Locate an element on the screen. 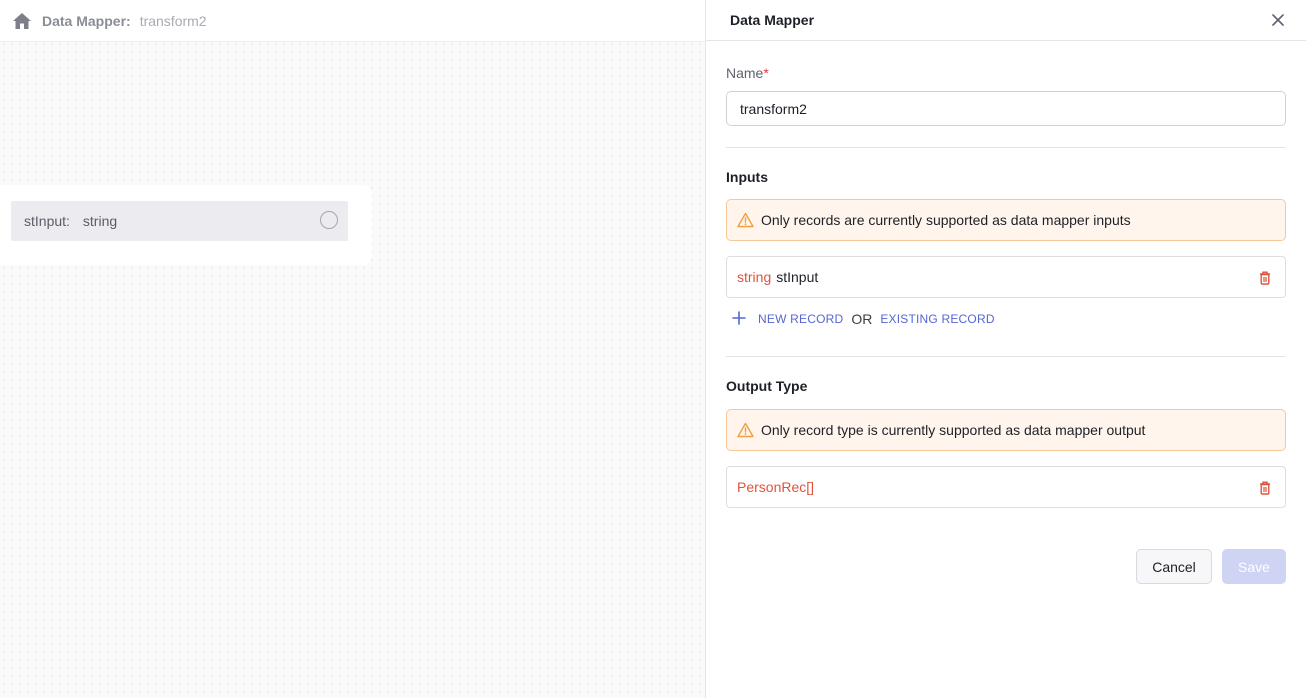 The width and height of the screenshot is (1306, 698). add-record-row: NEW RECORD OR EXISTING RECORD is located at coordinates (863, 319).